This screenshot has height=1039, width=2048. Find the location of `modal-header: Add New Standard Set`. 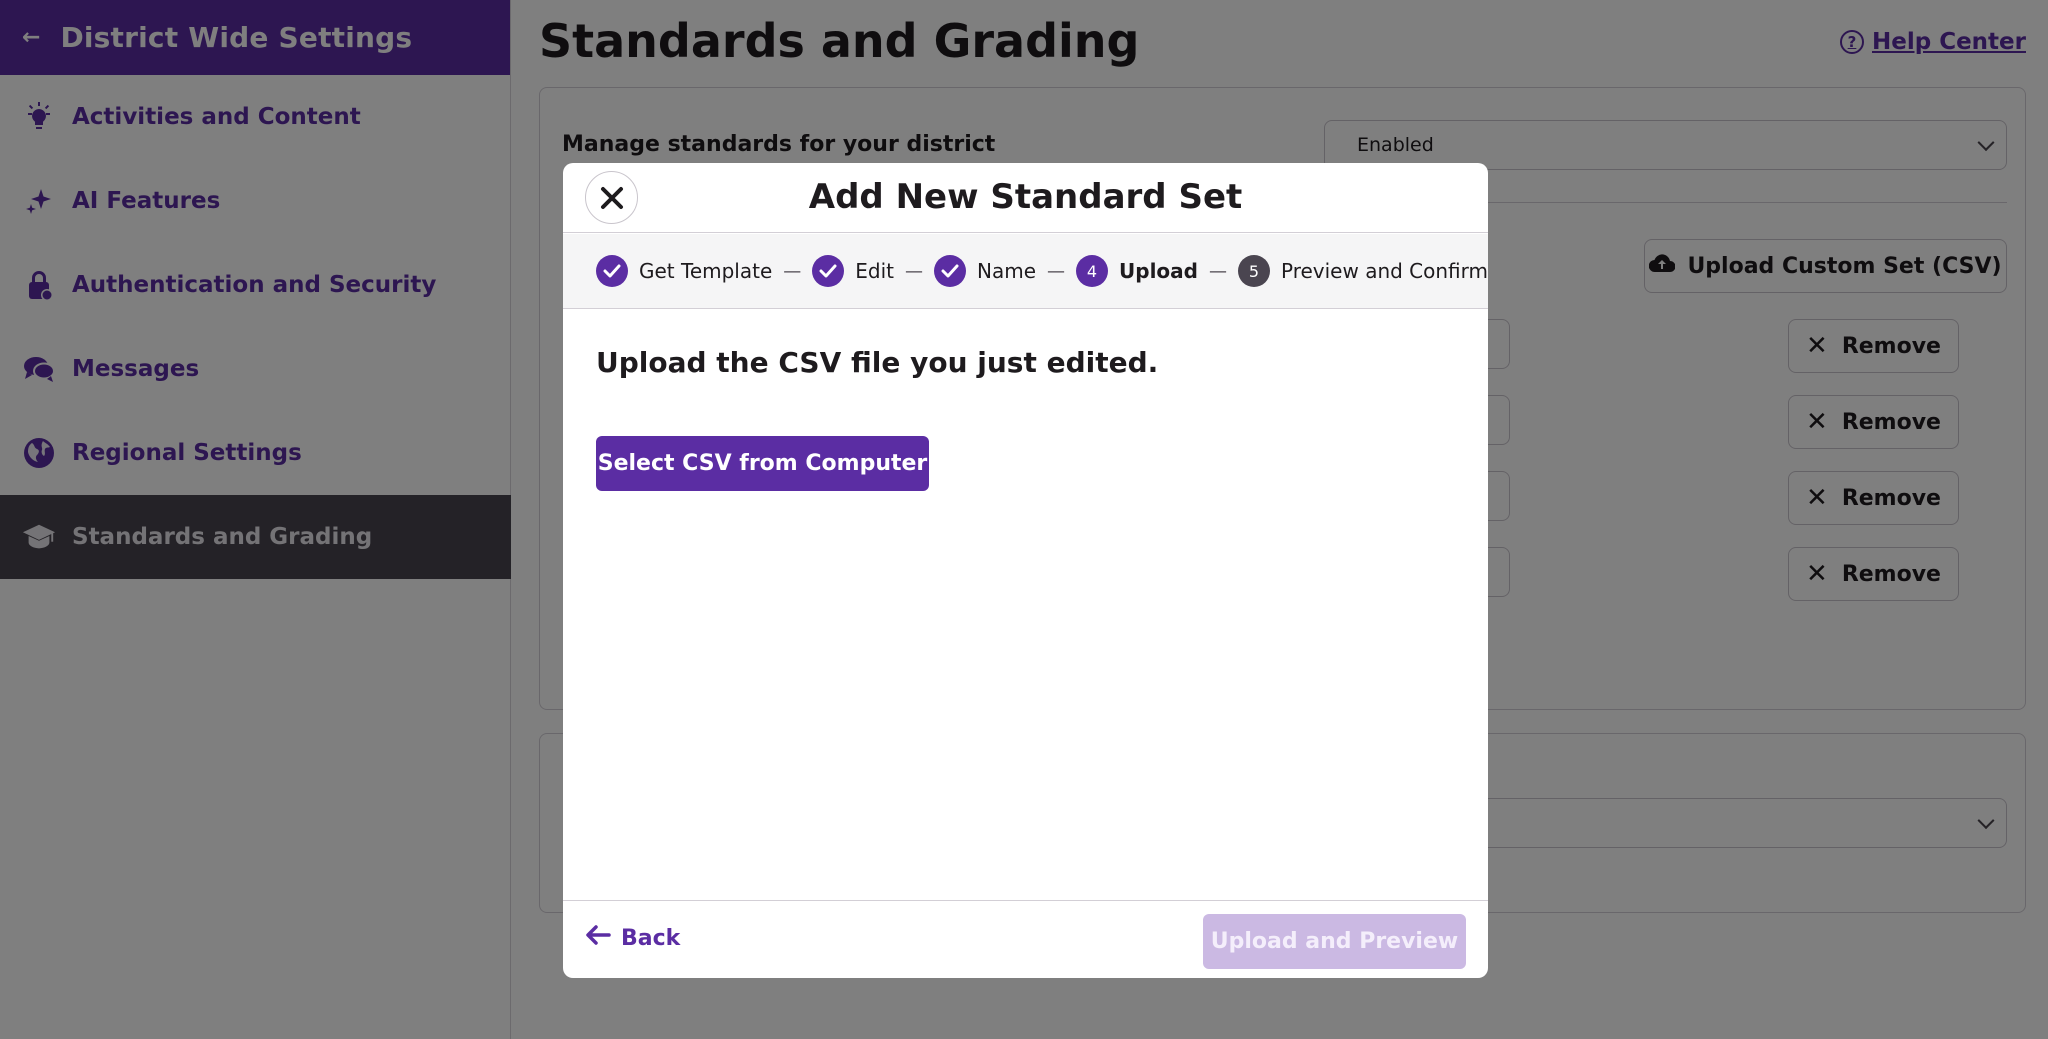

modal-header: Add New Standard Set is located at coordinates (1025, 198).